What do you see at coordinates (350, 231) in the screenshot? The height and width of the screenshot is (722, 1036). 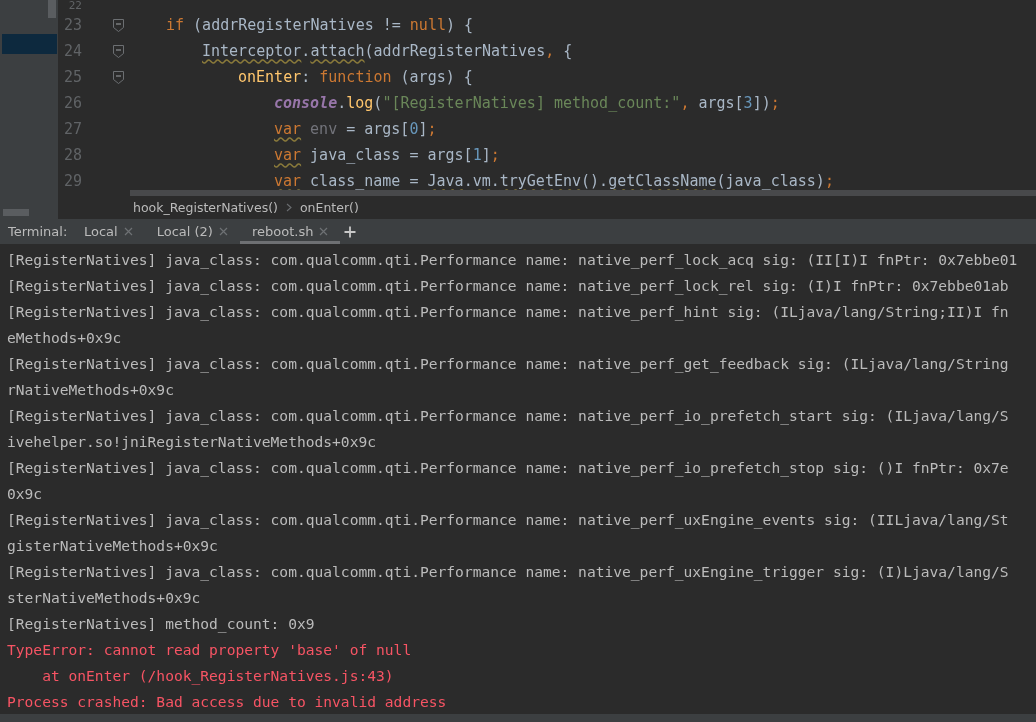 I see `plus-icon` at bounding box center [350, 231].